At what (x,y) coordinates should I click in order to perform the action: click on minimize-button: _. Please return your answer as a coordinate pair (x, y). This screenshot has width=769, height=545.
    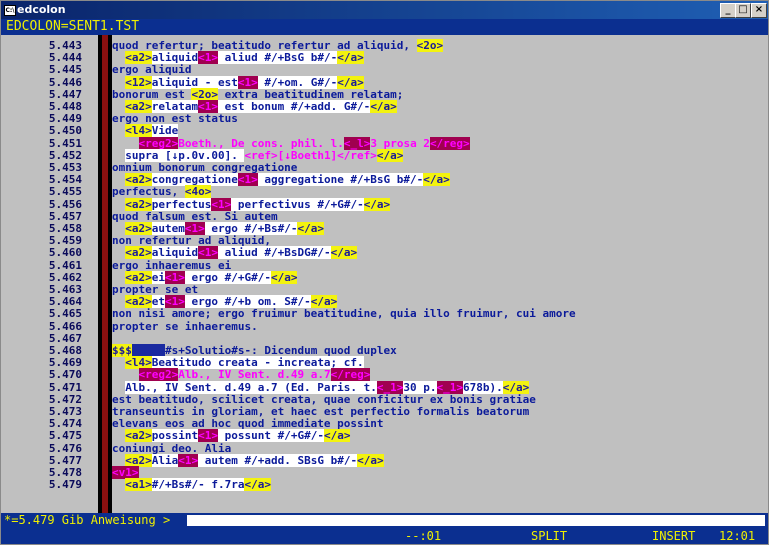
    Looking at the image, I should click on (728, 10).